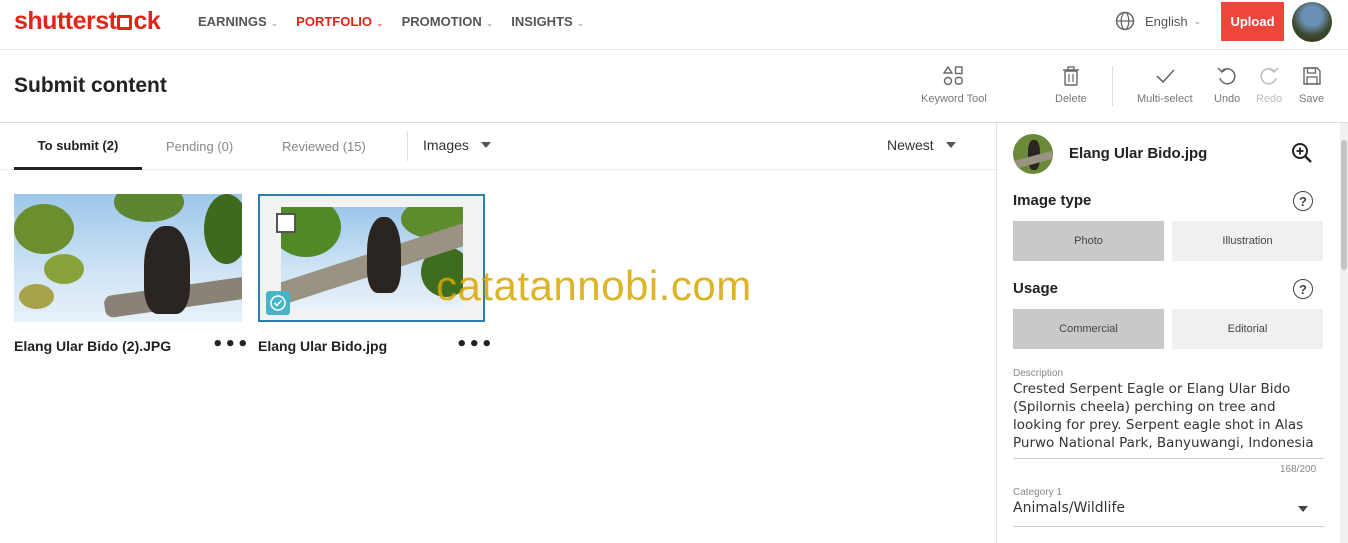 The height and width of the screenshot is (543, 1348). What do you see at coordinates (1252, 21) in the screenshot?
I see `upload-button: Upload` at bounding box center [1252, 21].